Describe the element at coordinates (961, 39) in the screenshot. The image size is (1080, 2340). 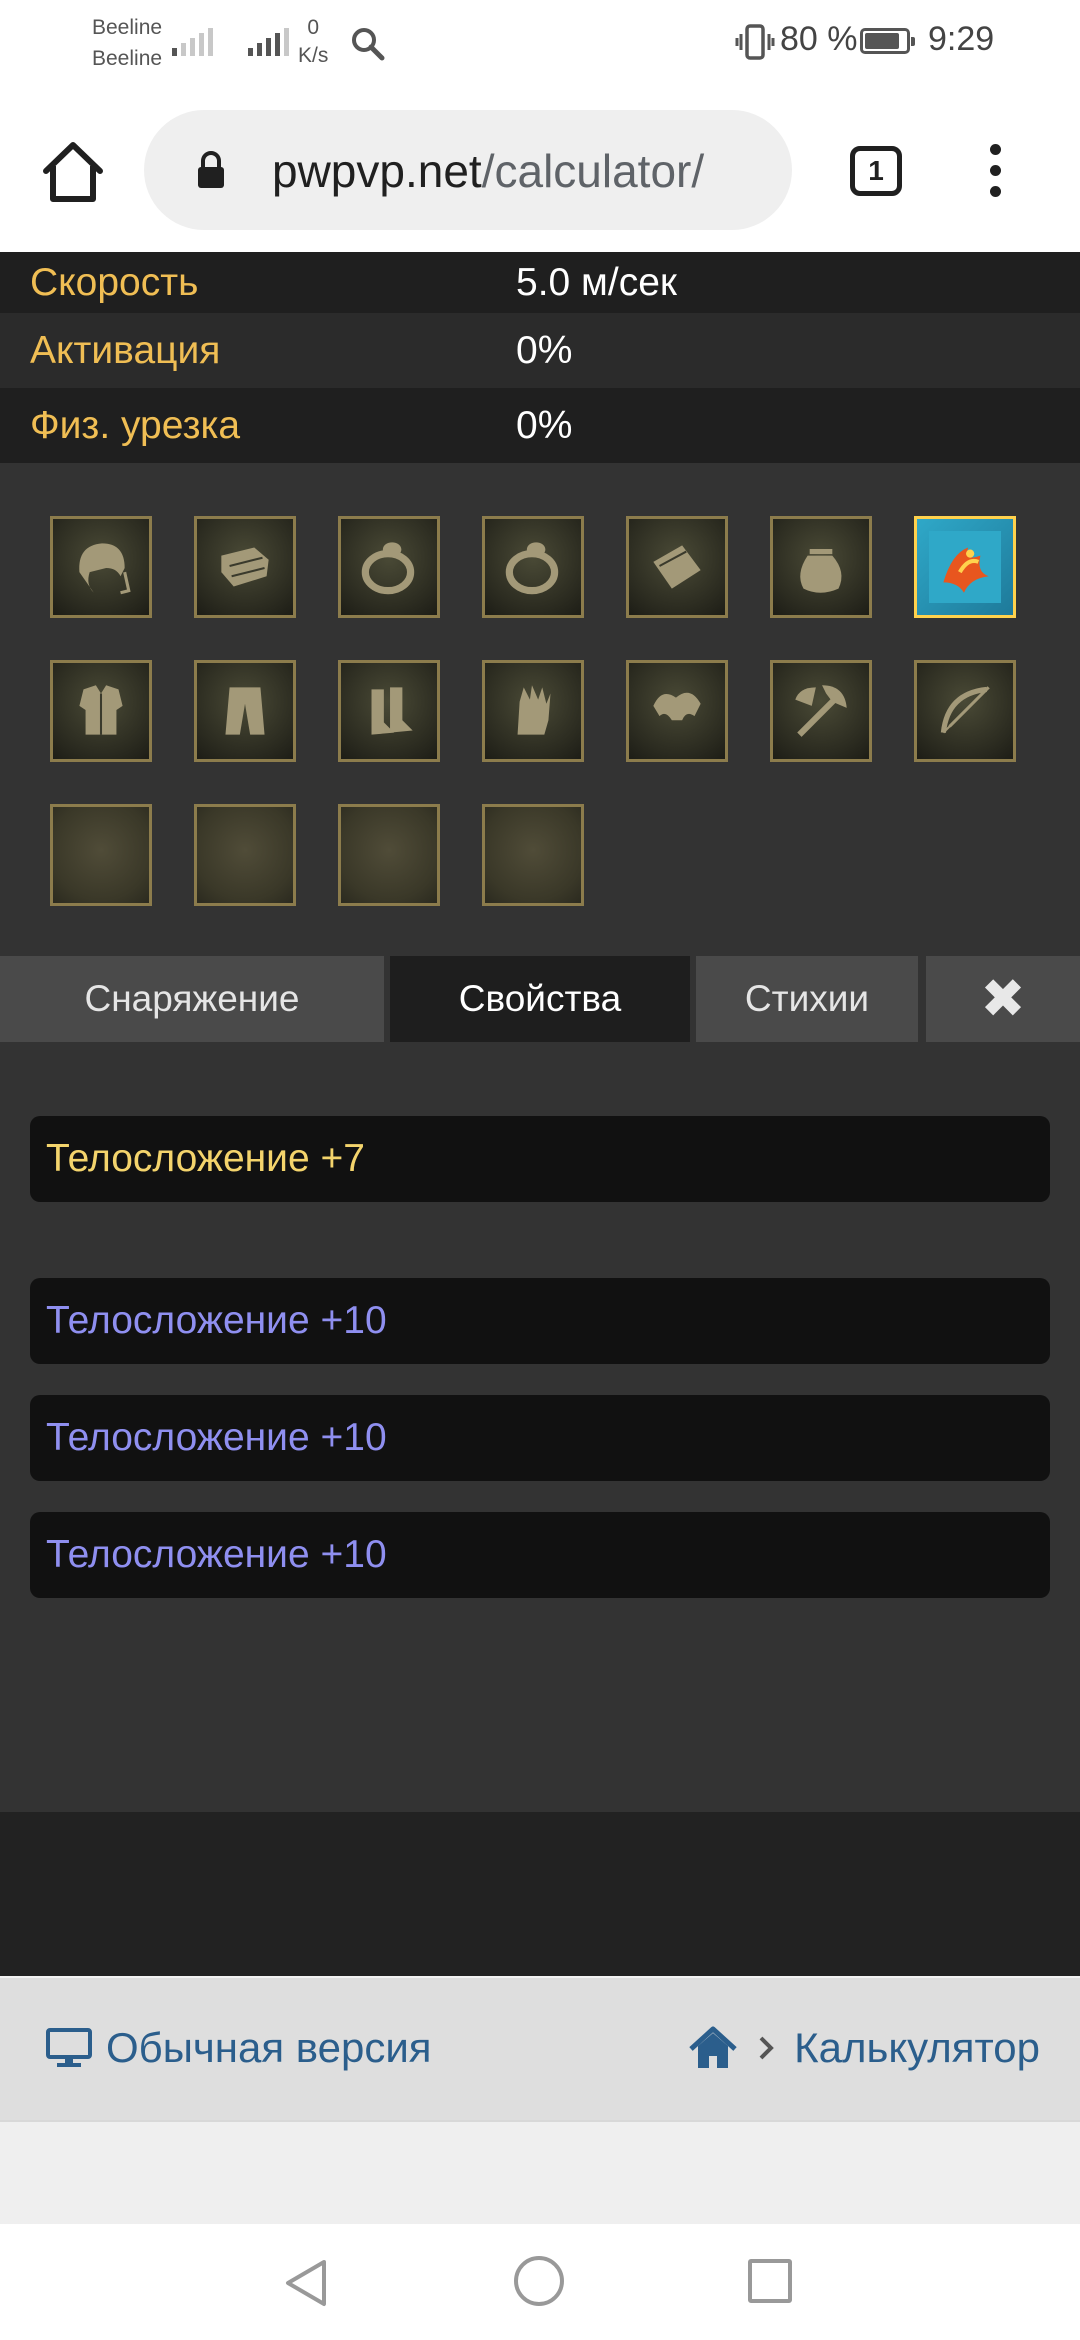
I see `clock: 9:29` at that location.